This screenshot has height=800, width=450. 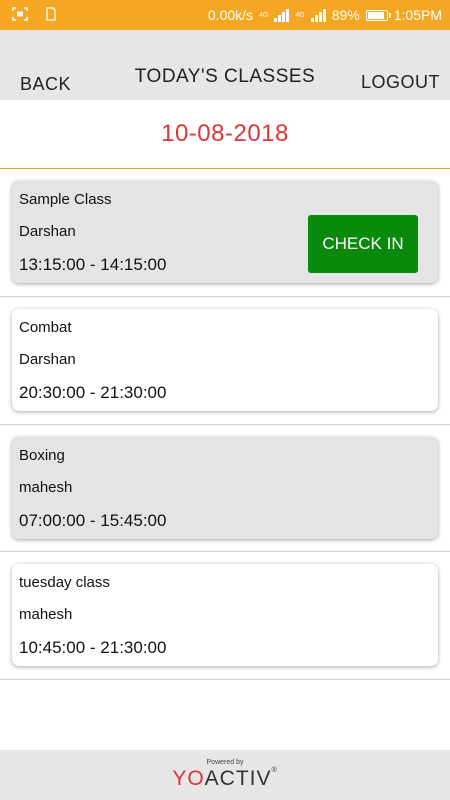 I want to click on network-type-b: 4G, so click(x=300, y=15).